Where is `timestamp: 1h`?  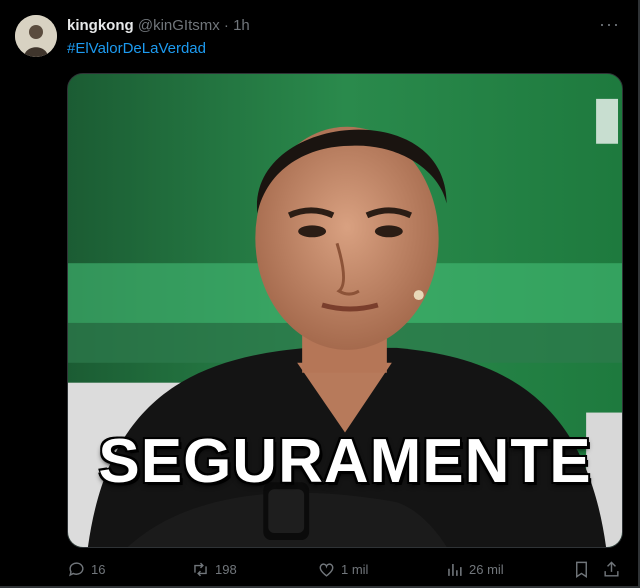
timestamp: 1h is located at coordinates (241, 25).